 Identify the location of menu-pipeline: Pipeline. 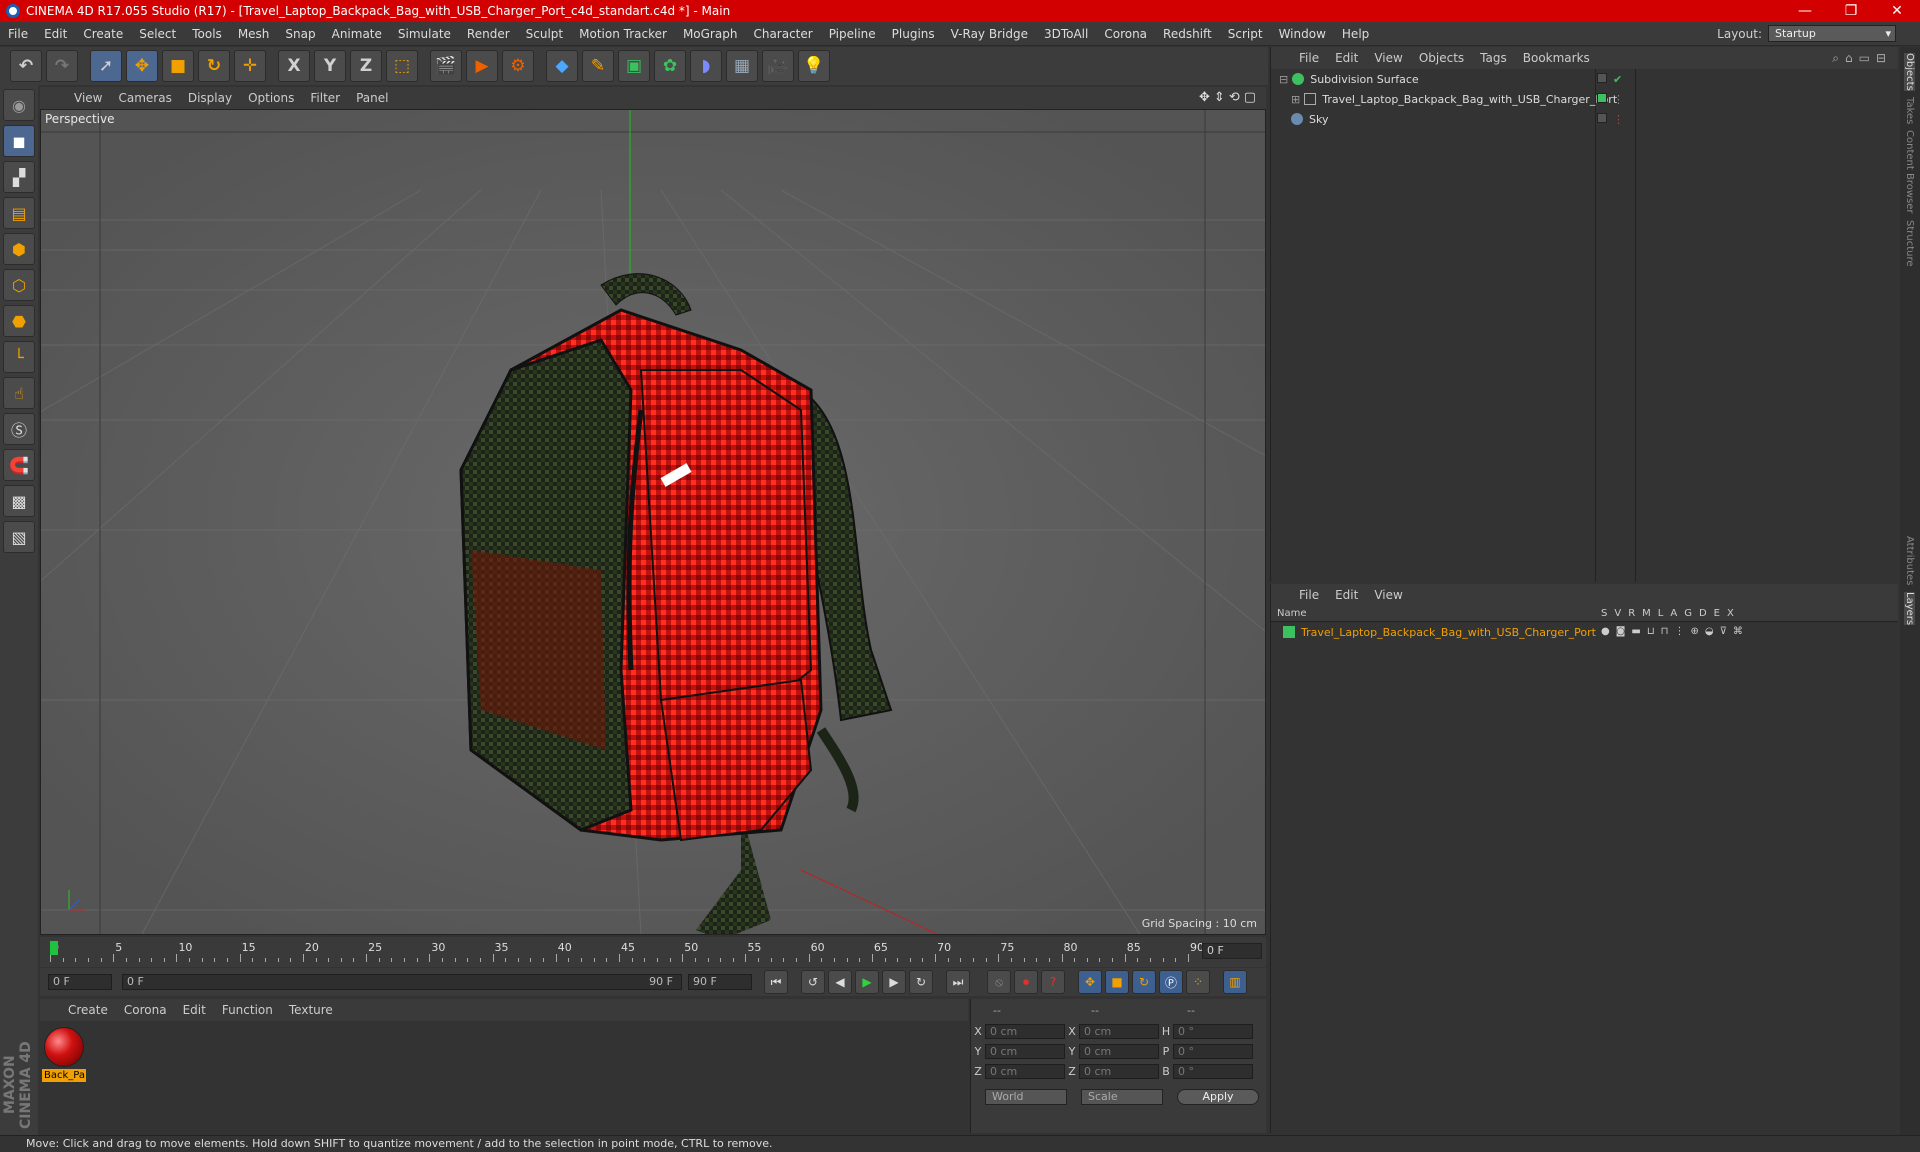
(852, 34).